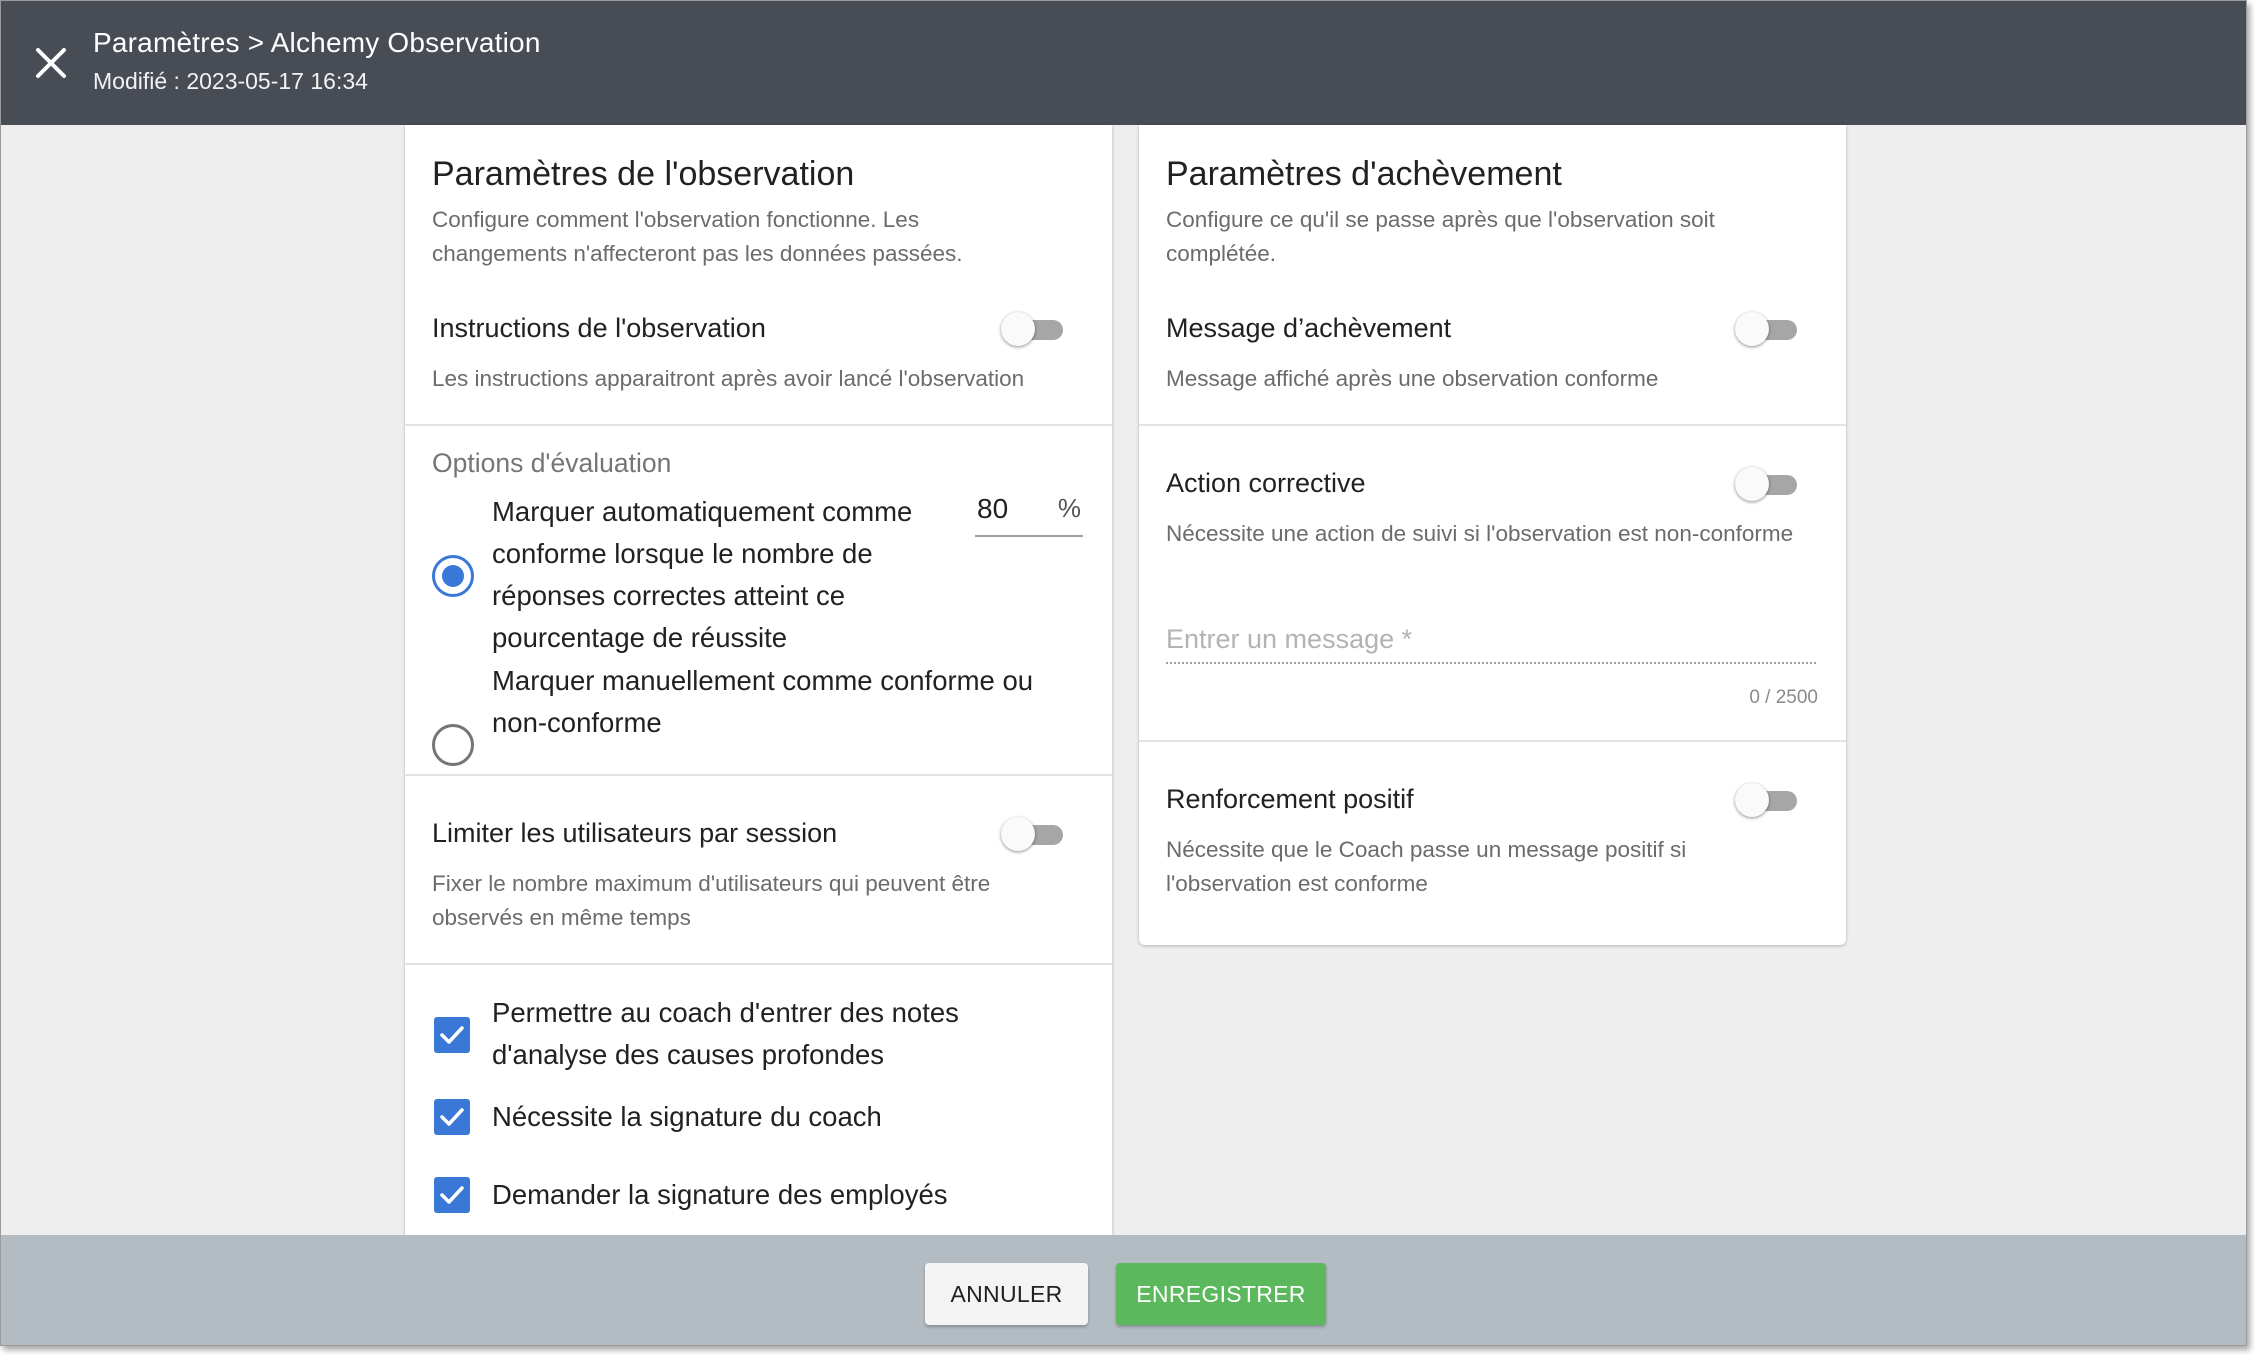  I want to click on limit-users-label: Limiter les utilisateurs par session, so click(635, 833).